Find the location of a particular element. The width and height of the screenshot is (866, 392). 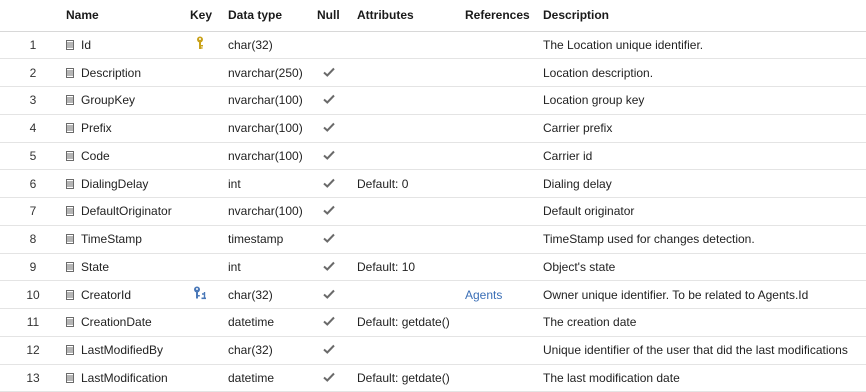

data-type-cell: int is located at coordinates (272, 267).